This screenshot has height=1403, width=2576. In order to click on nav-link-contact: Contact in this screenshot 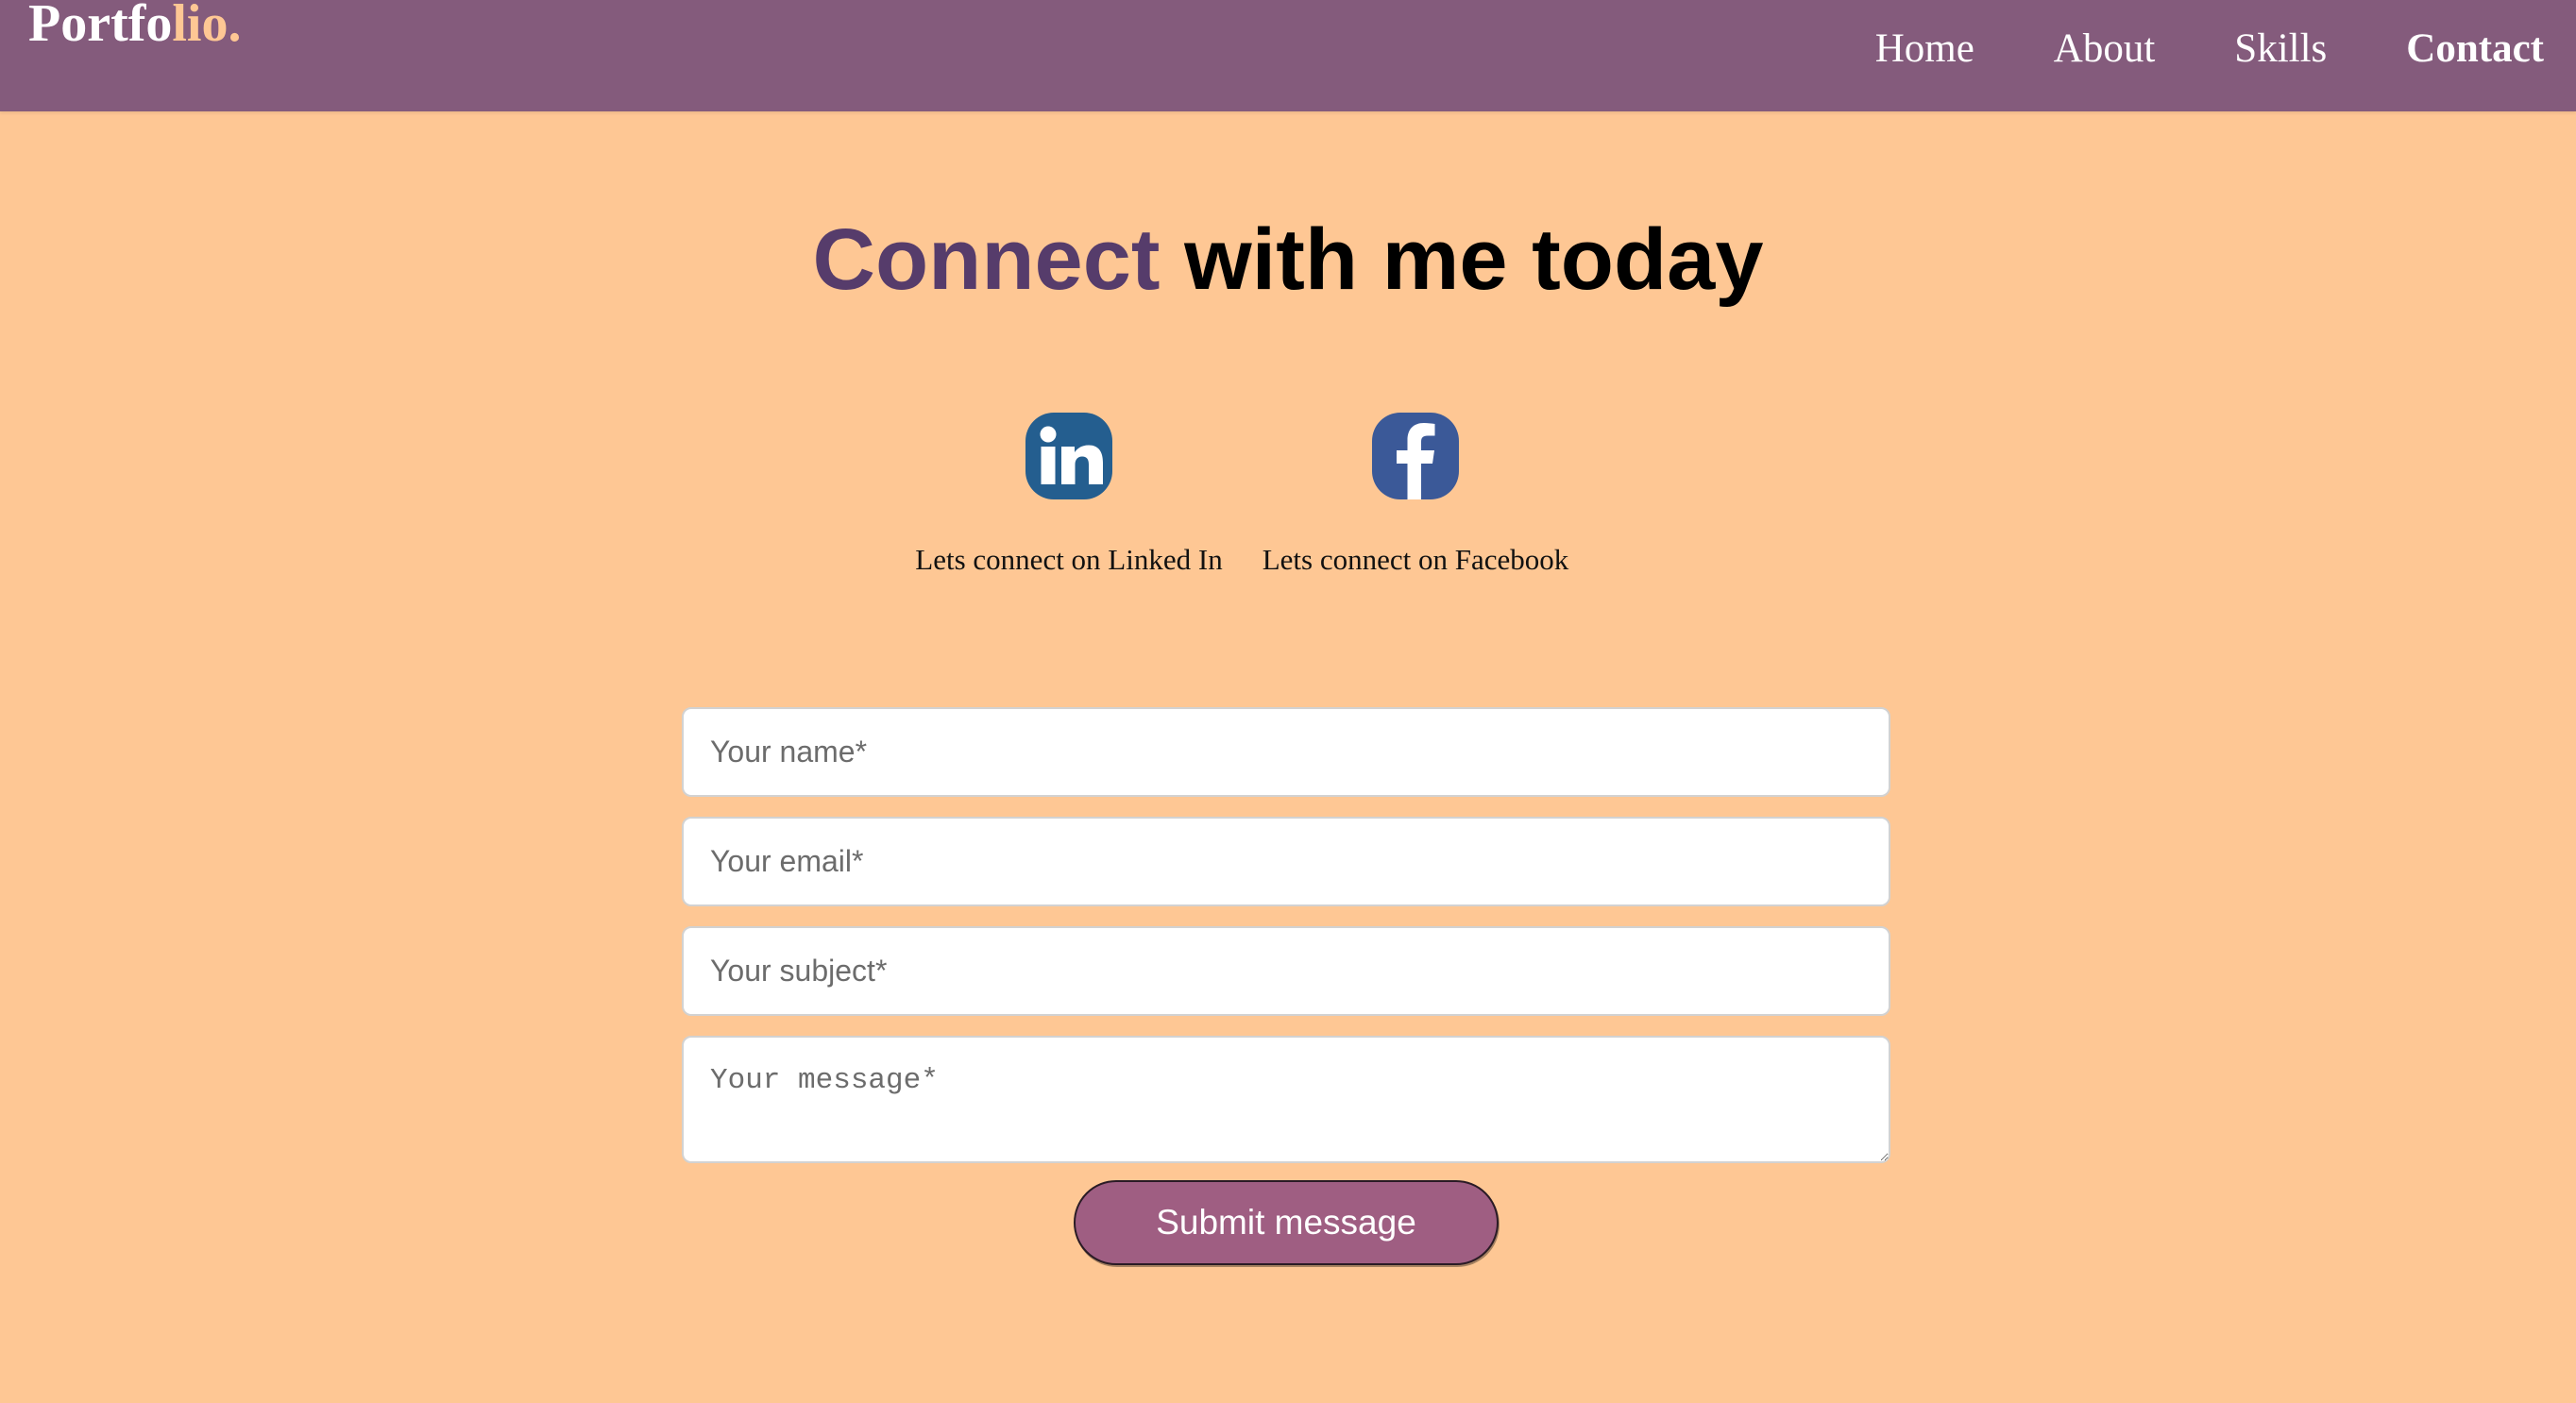, I will do `click(2475, 49)`.